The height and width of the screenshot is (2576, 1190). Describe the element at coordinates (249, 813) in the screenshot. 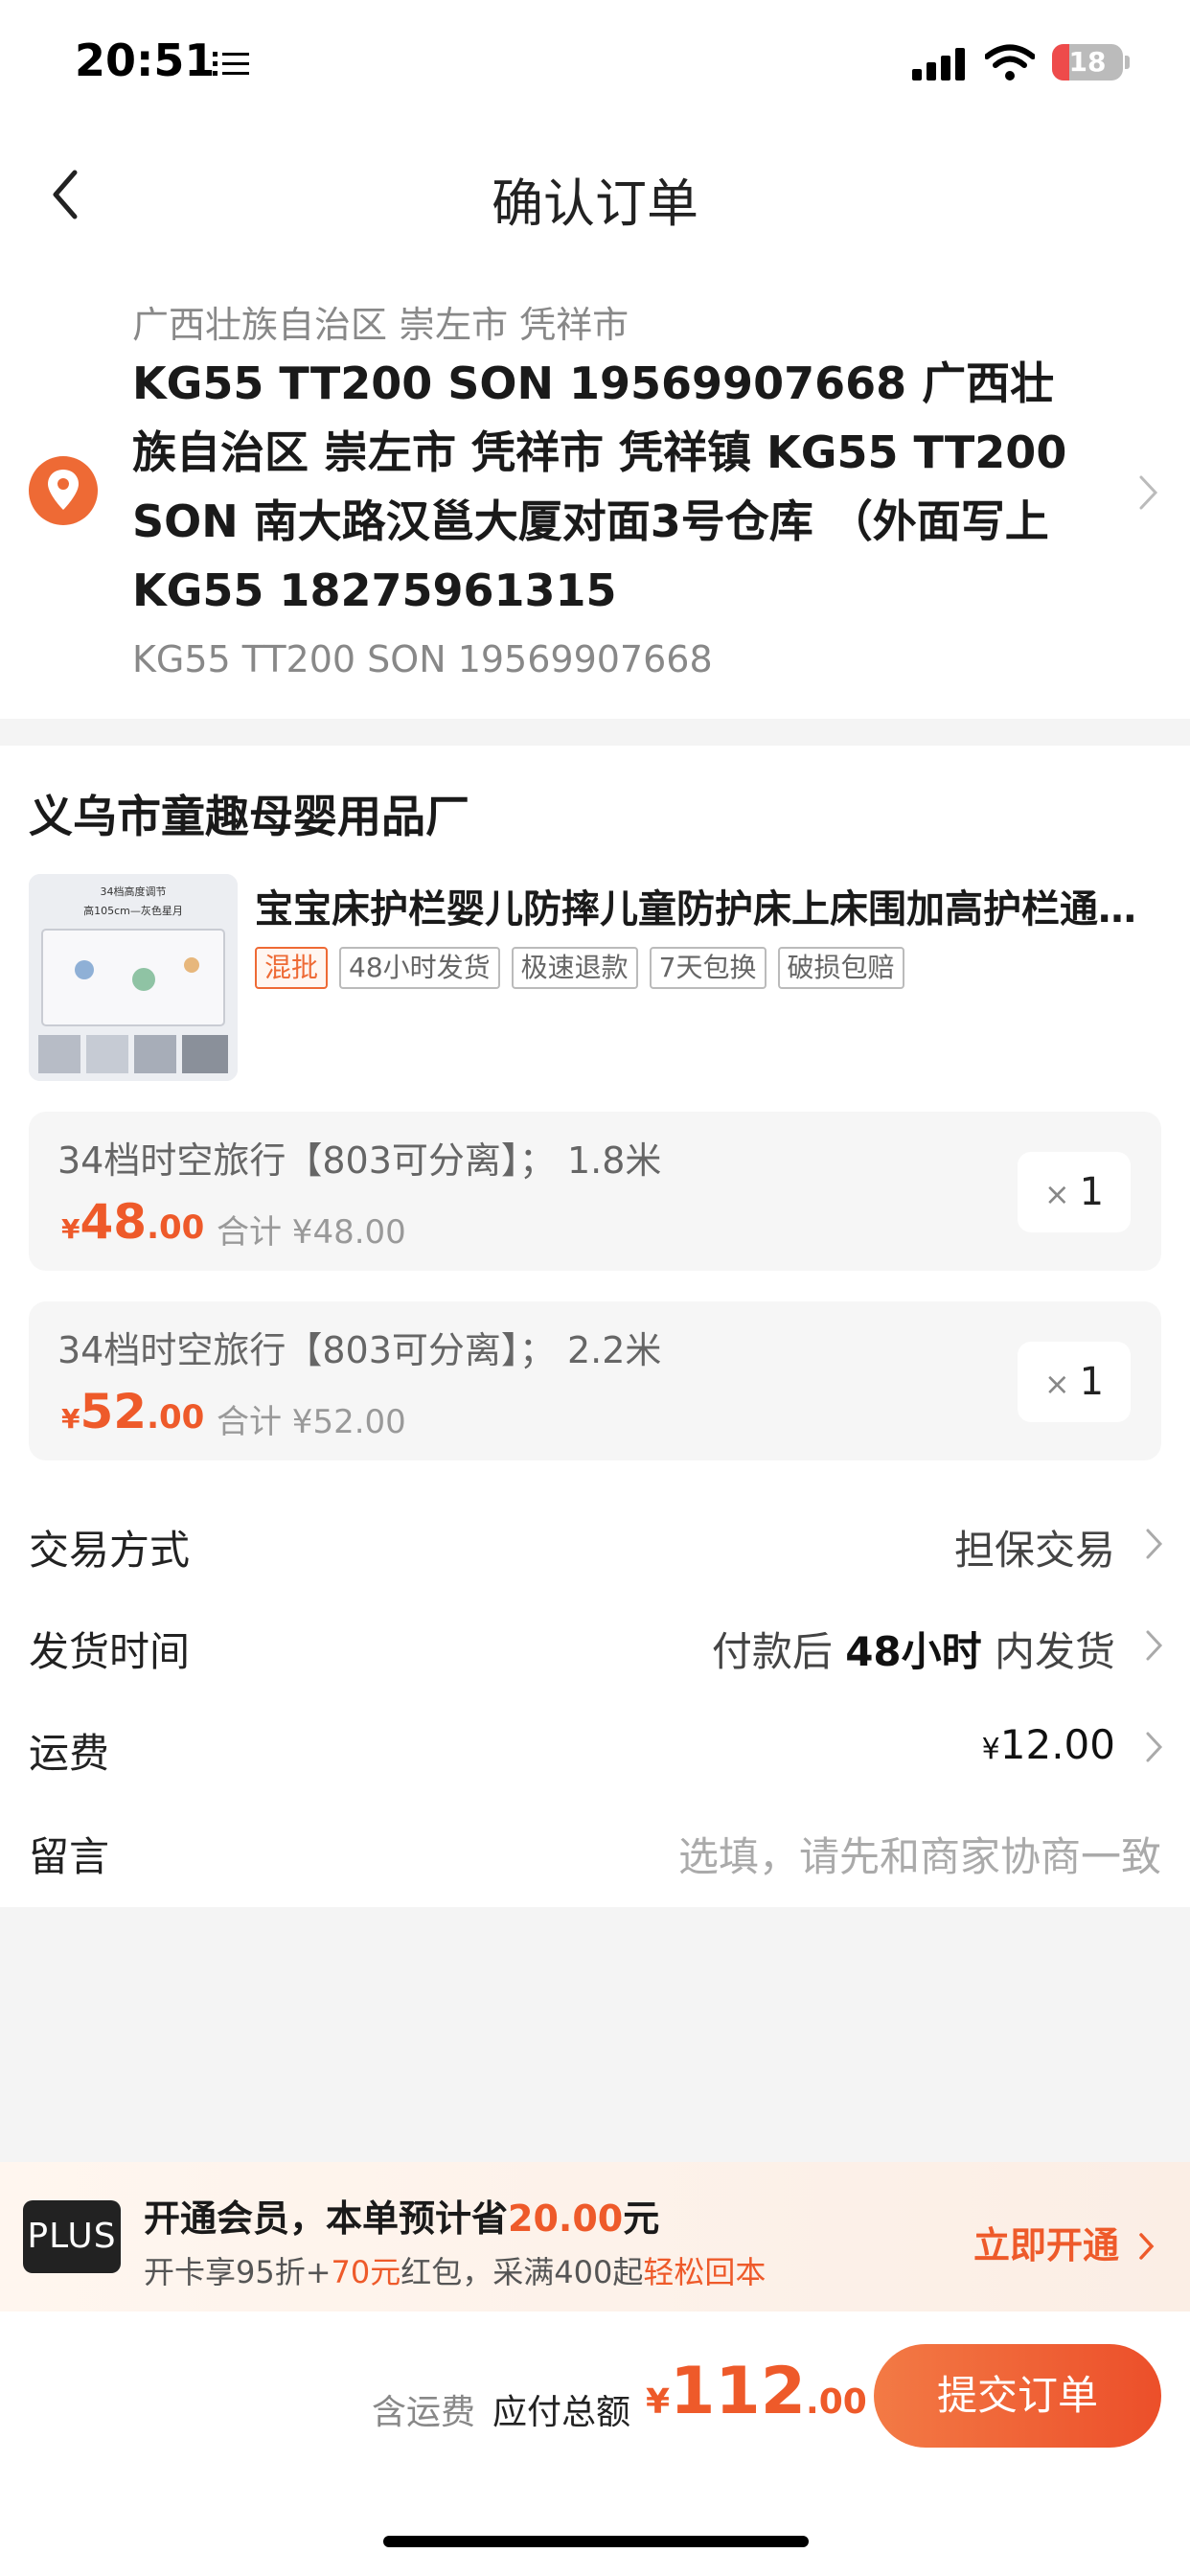

I see `shop-name: 义乌市童趣母婴用品厂` at that location.